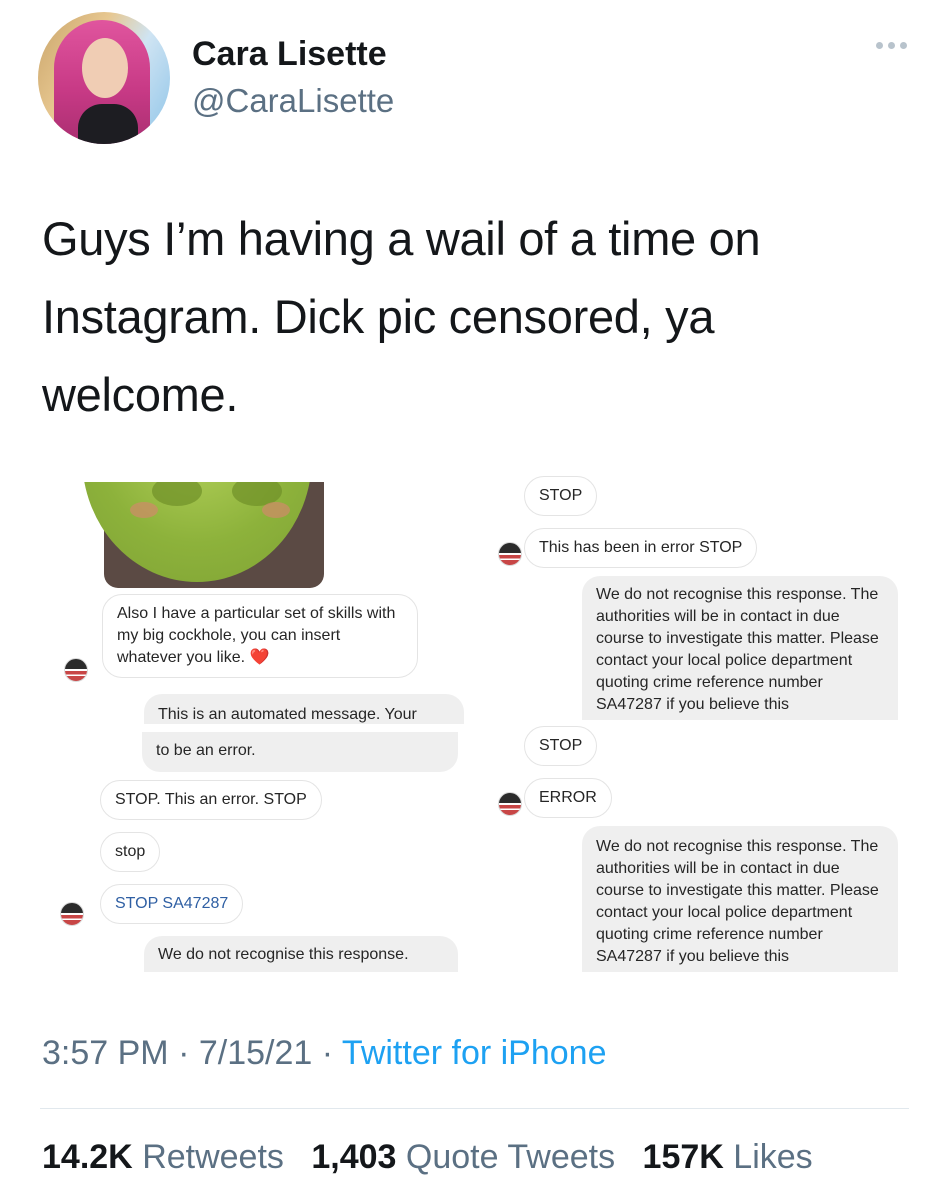 This screenshot has width=949, height=1200. I want to click on user-handle: @CaraLisette, so click(293, 101).